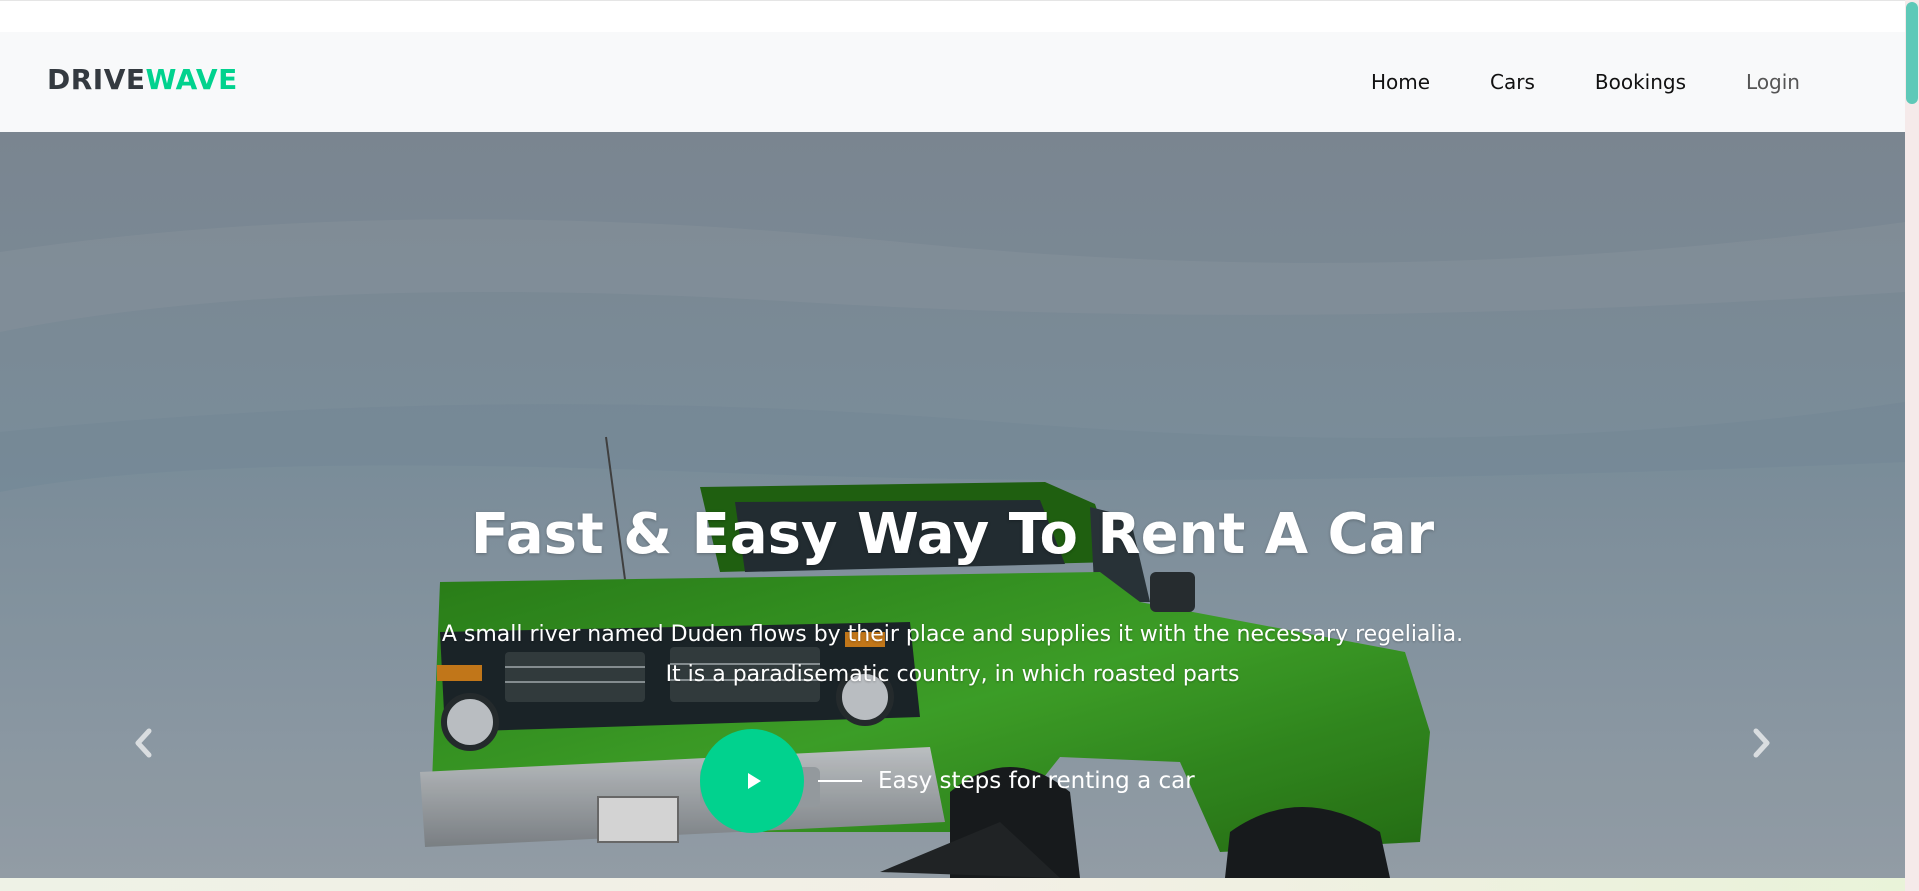  I want to click on next-section-edge, so click(952, 884).